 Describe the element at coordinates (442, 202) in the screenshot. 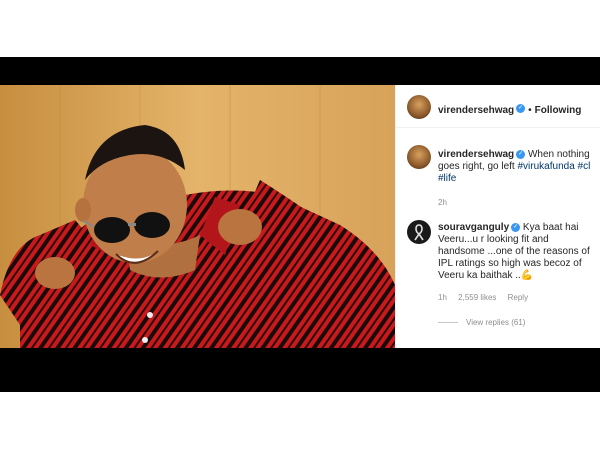

I see `caption-timestamp: 2h` at that location.